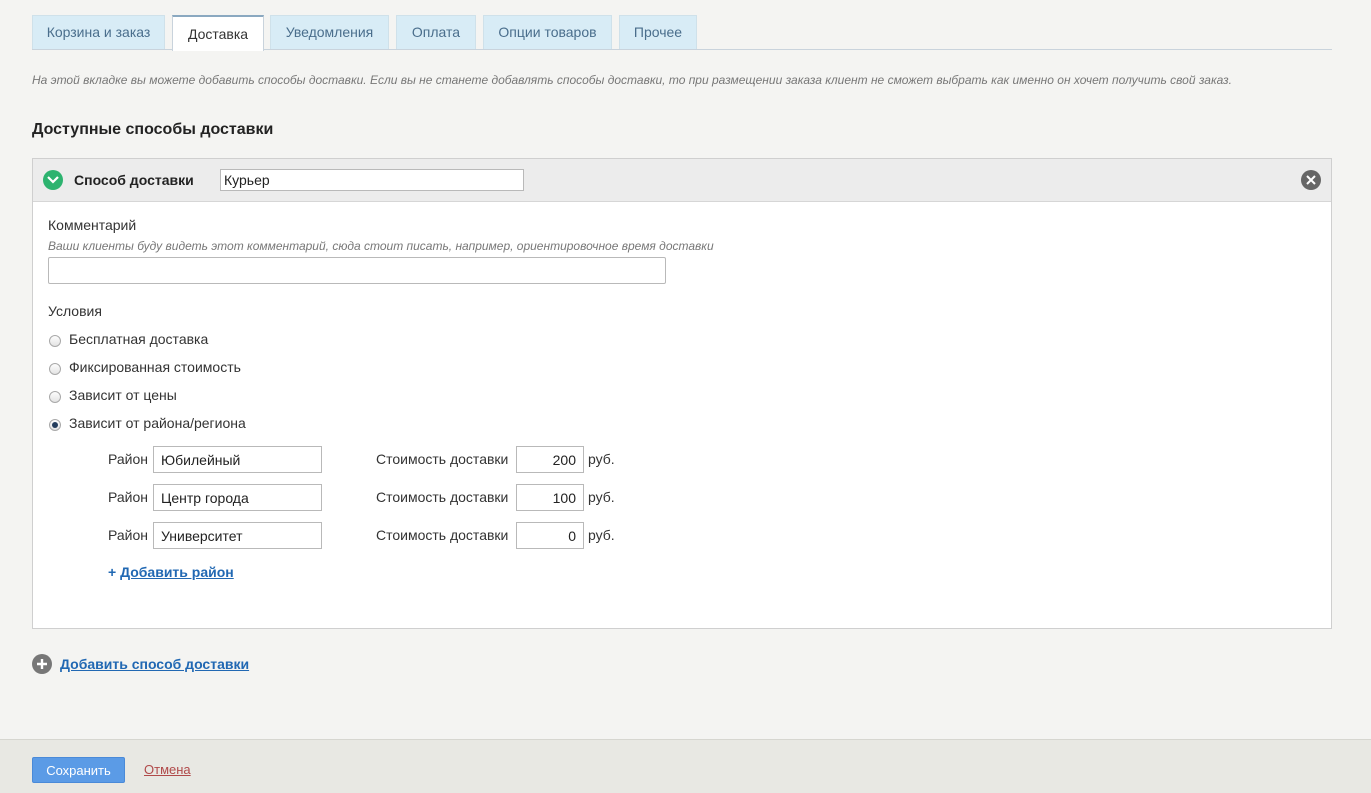  What do you see at coordinates (42, 664) in the screenshot?
I see `plus-circle-icon` at bounding box center [42, 664].